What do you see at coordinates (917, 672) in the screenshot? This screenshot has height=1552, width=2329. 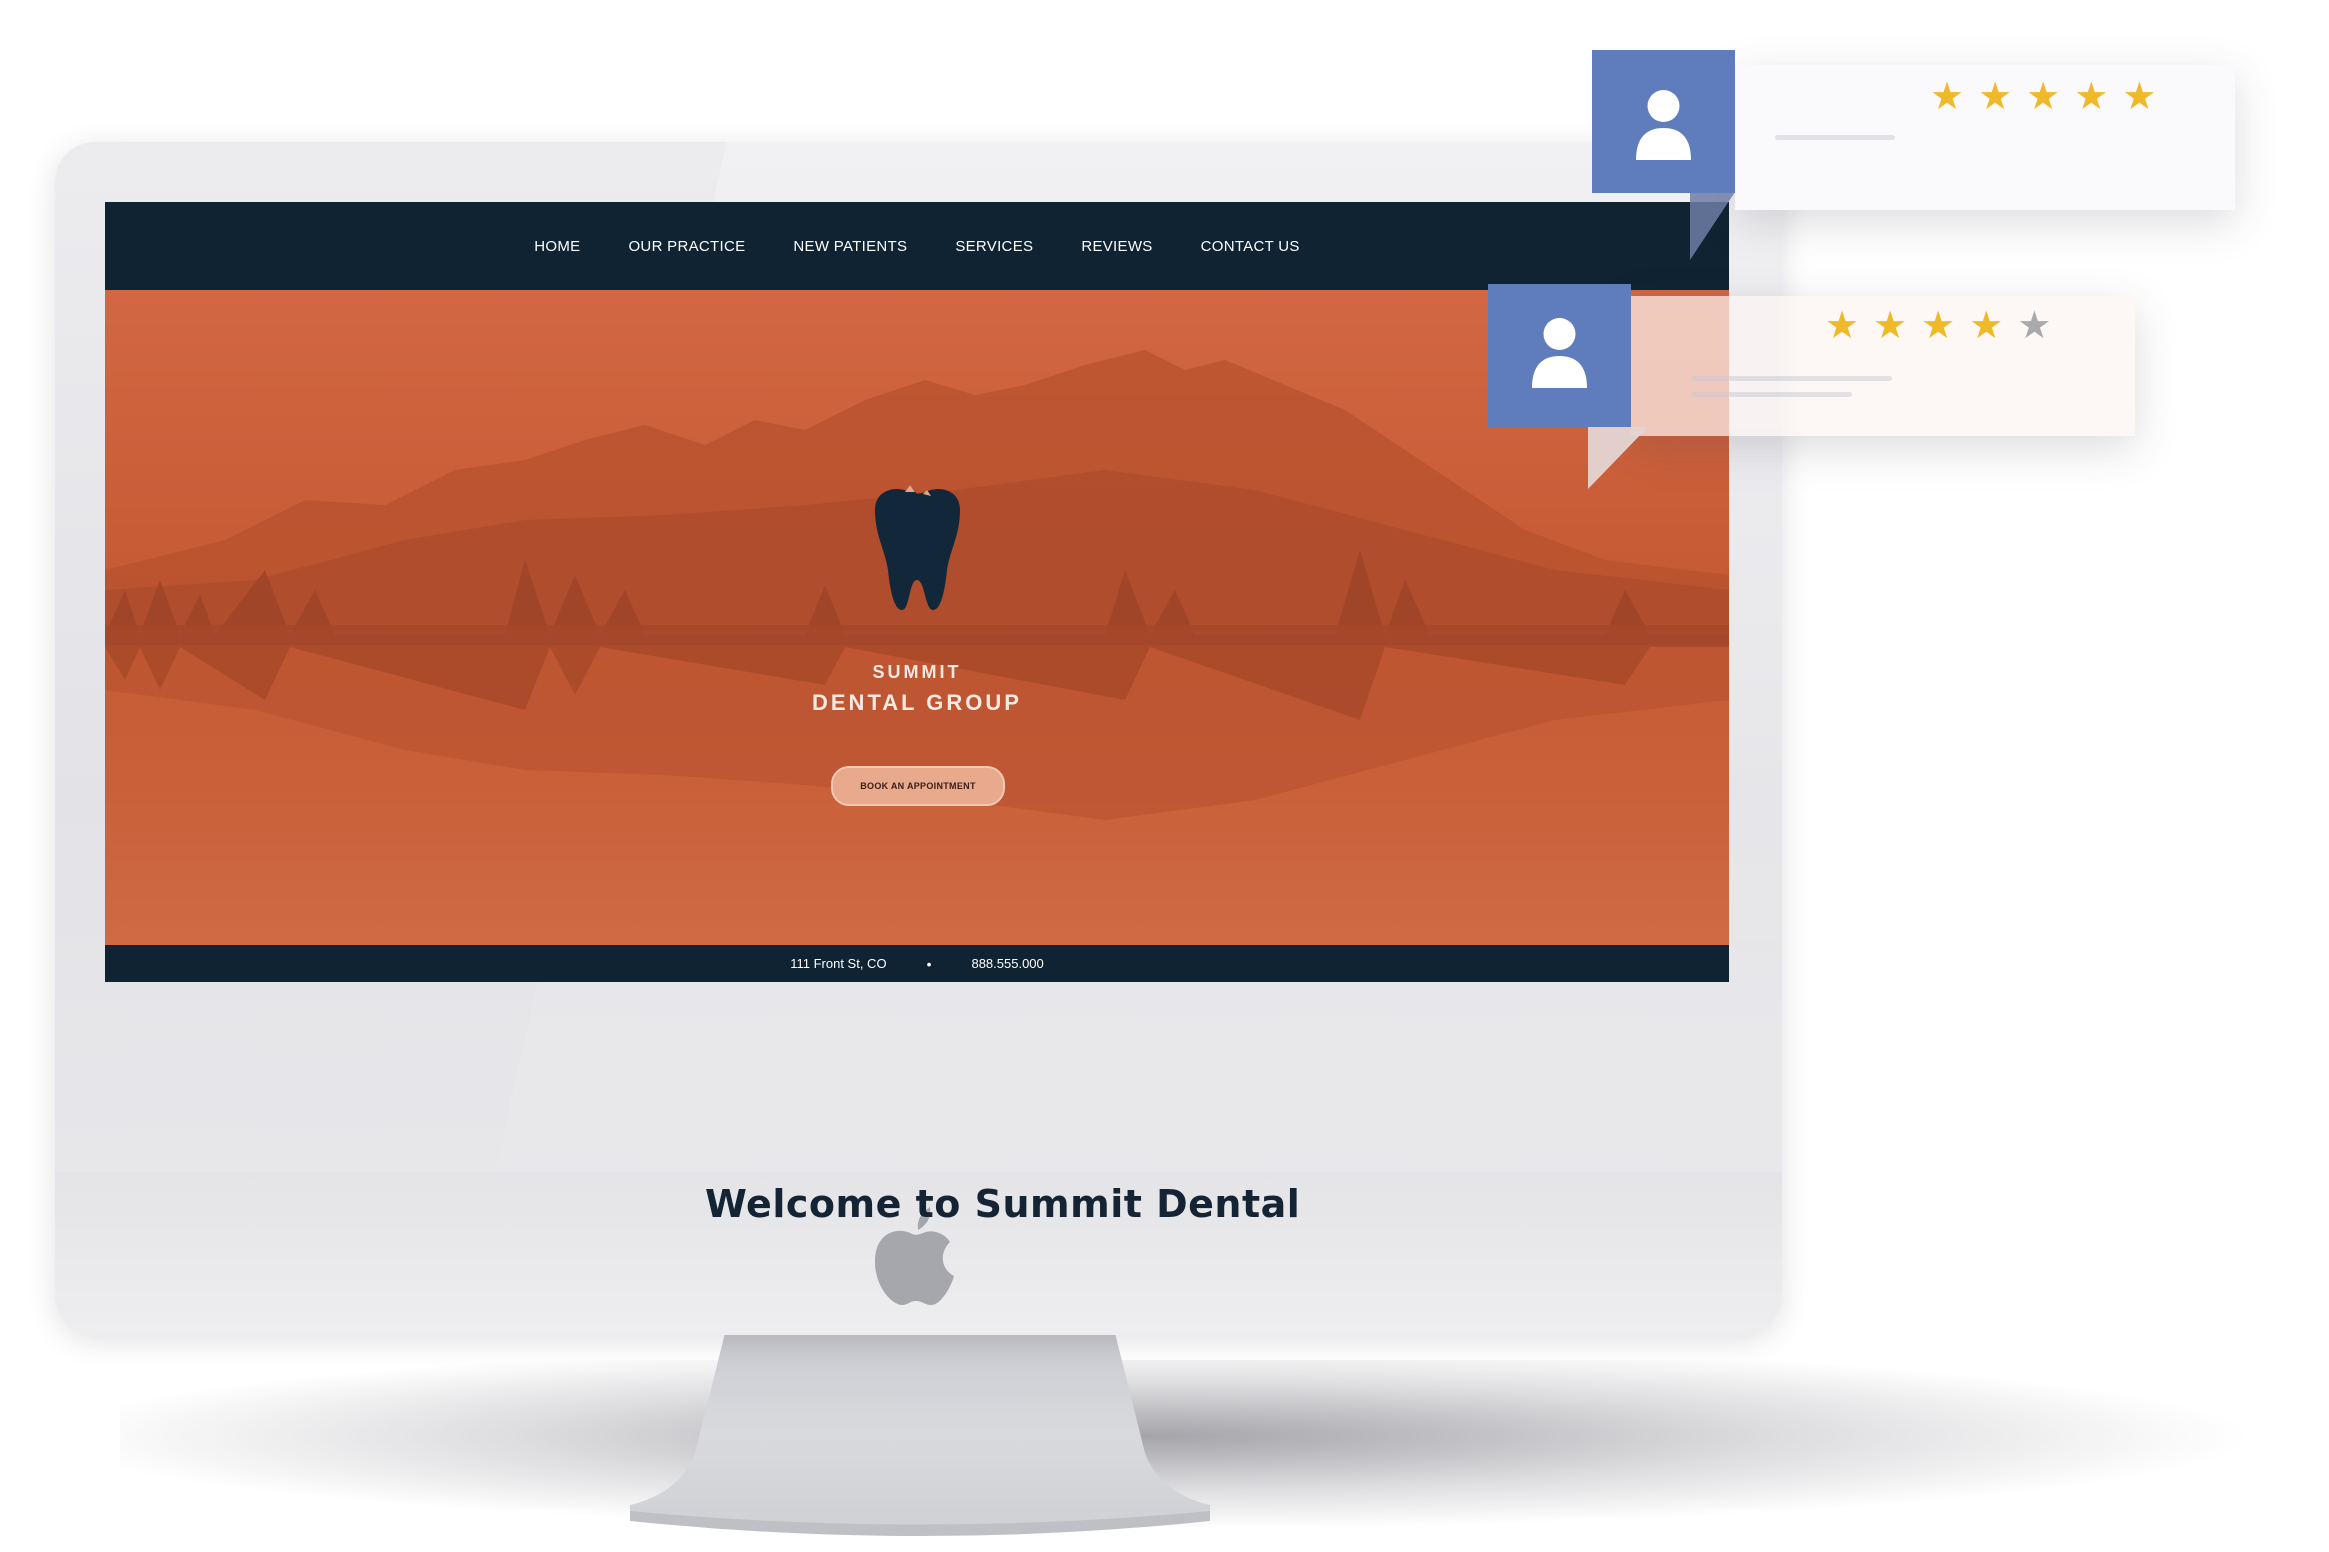 I see `brand-name-line1: SUMMIT` at bounding box center [917, 672].